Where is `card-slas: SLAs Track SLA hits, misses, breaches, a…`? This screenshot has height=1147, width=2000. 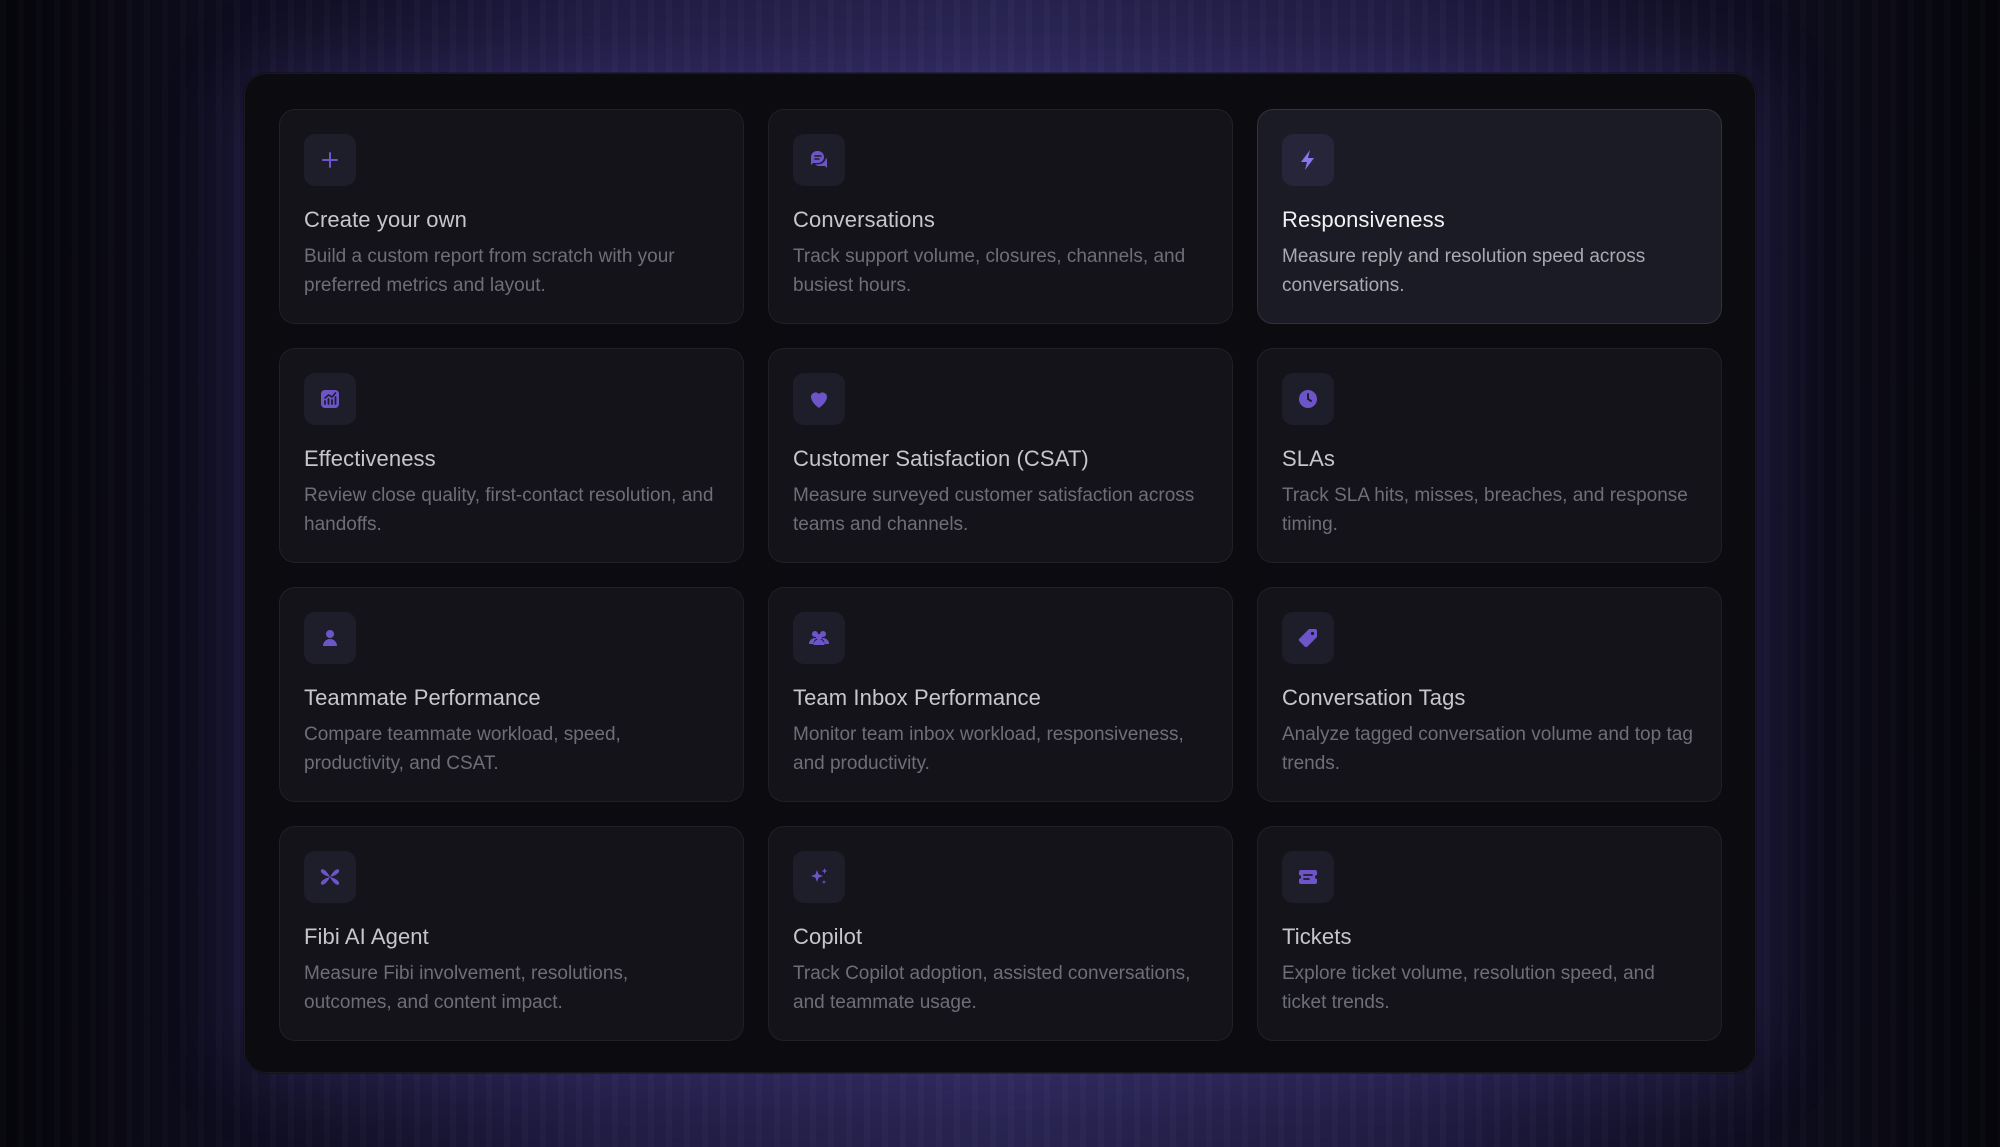 card-slas: SLAs Track SLA hits, misses, breaches, a… is located at coordinates (1489, 455).